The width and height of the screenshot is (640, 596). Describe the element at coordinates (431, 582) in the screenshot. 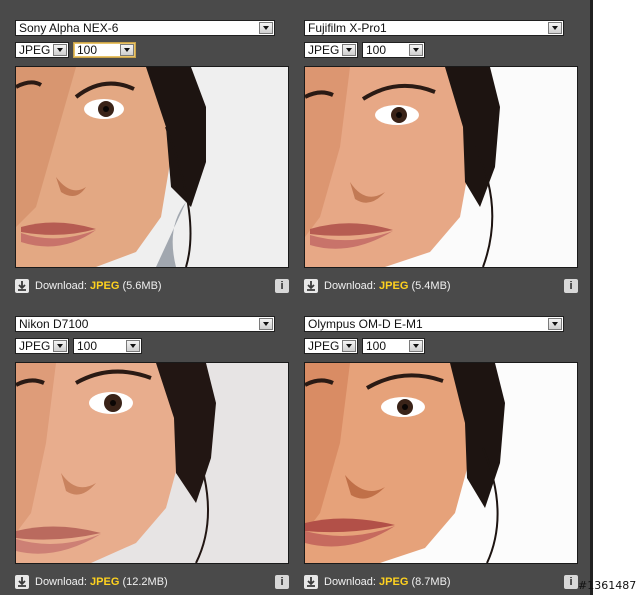

I see `download-size: (8.7MB)` at that location.